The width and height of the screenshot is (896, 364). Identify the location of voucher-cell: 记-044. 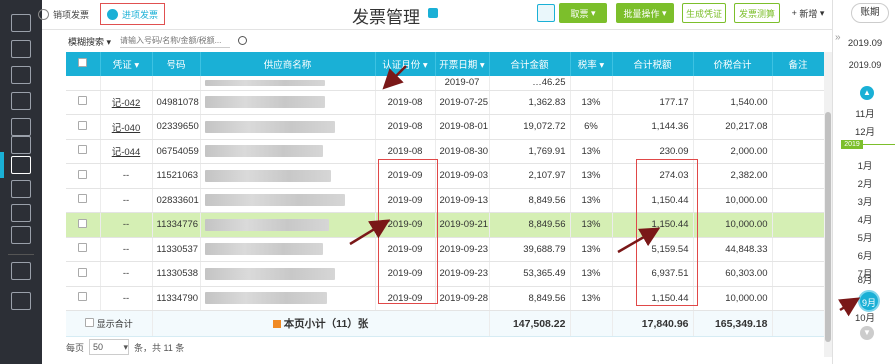
(126, 151).